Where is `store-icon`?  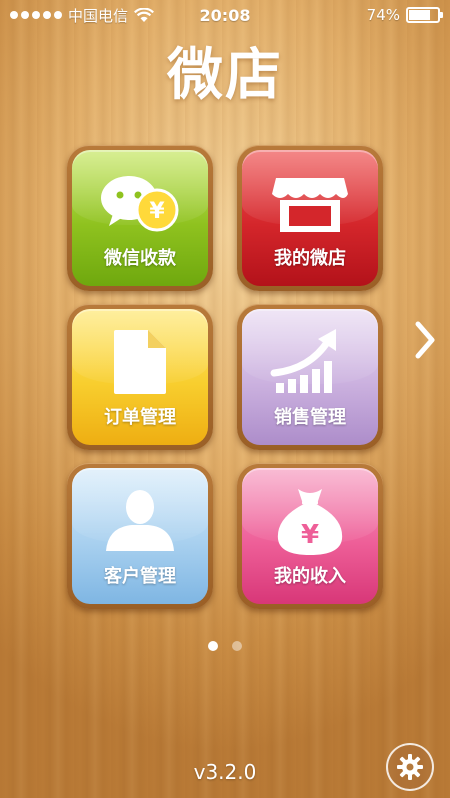
store-icon is located at coordinates (310, 203).